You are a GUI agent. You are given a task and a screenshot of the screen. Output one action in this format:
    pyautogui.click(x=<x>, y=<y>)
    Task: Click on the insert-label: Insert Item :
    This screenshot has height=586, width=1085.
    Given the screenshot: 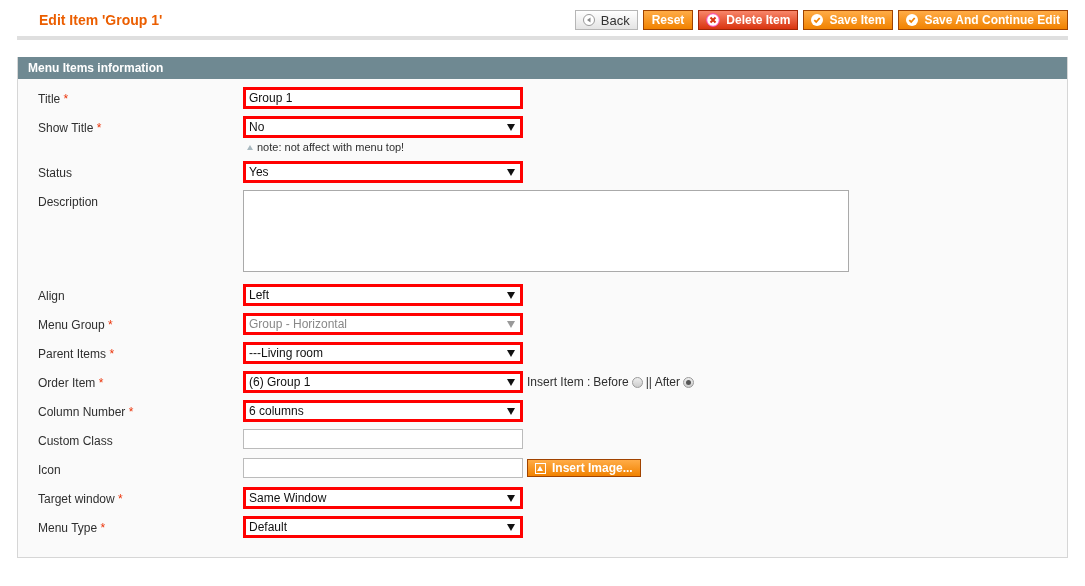 What is the action you would take?
    pyautogui.click(x=559, y=382)
    